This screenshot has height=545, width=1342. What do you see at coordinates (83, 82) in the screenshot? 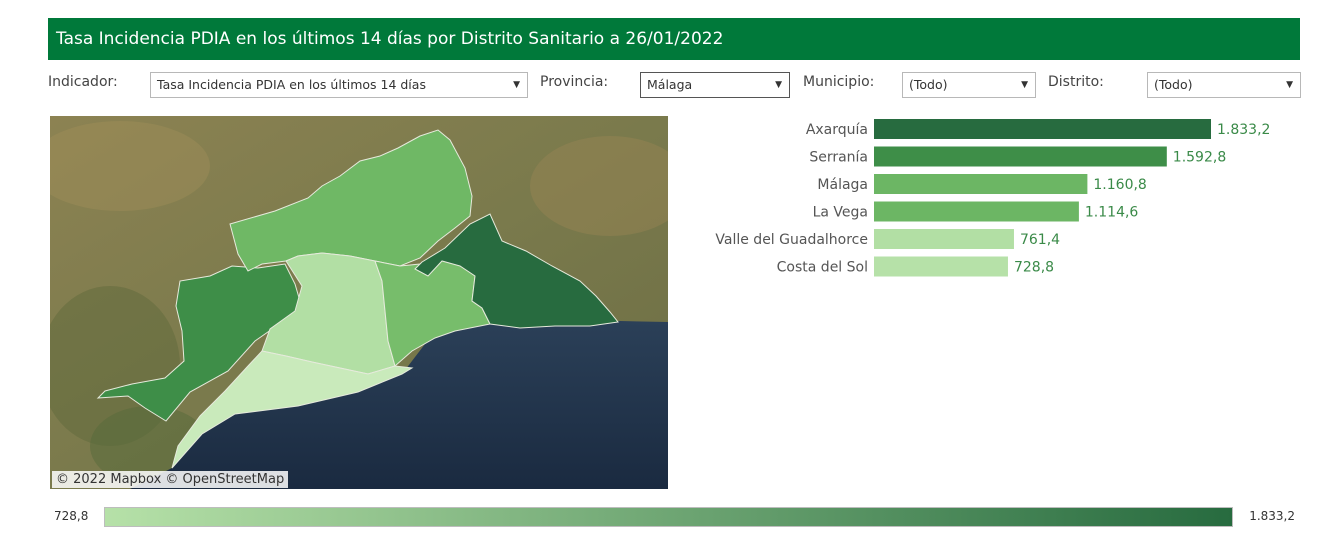
I see `indicator-label: Indicador:` at bounding box center [83, 82].